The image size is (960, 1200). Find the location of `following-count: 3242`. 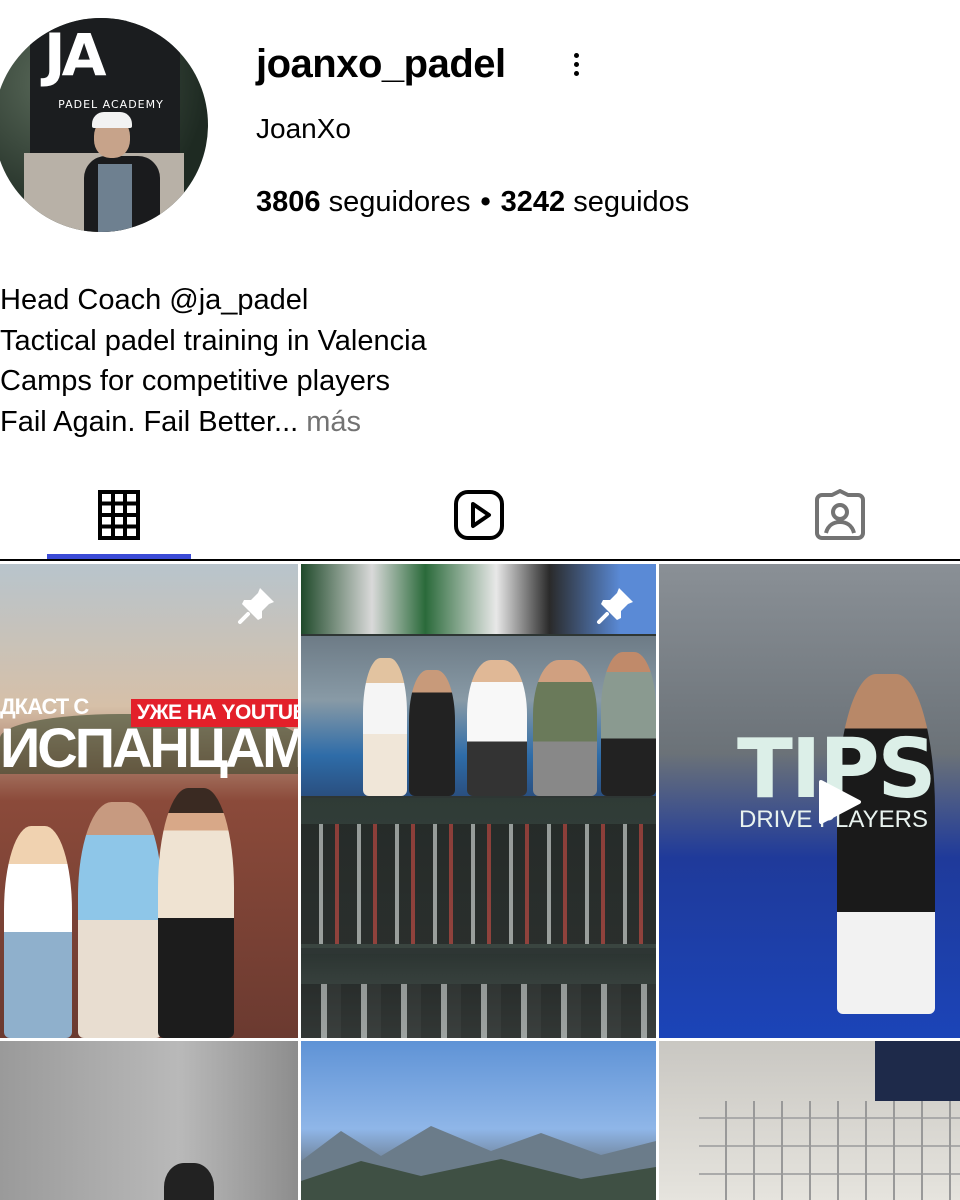

following-count: 3242 is located at coordinates (533, 202).